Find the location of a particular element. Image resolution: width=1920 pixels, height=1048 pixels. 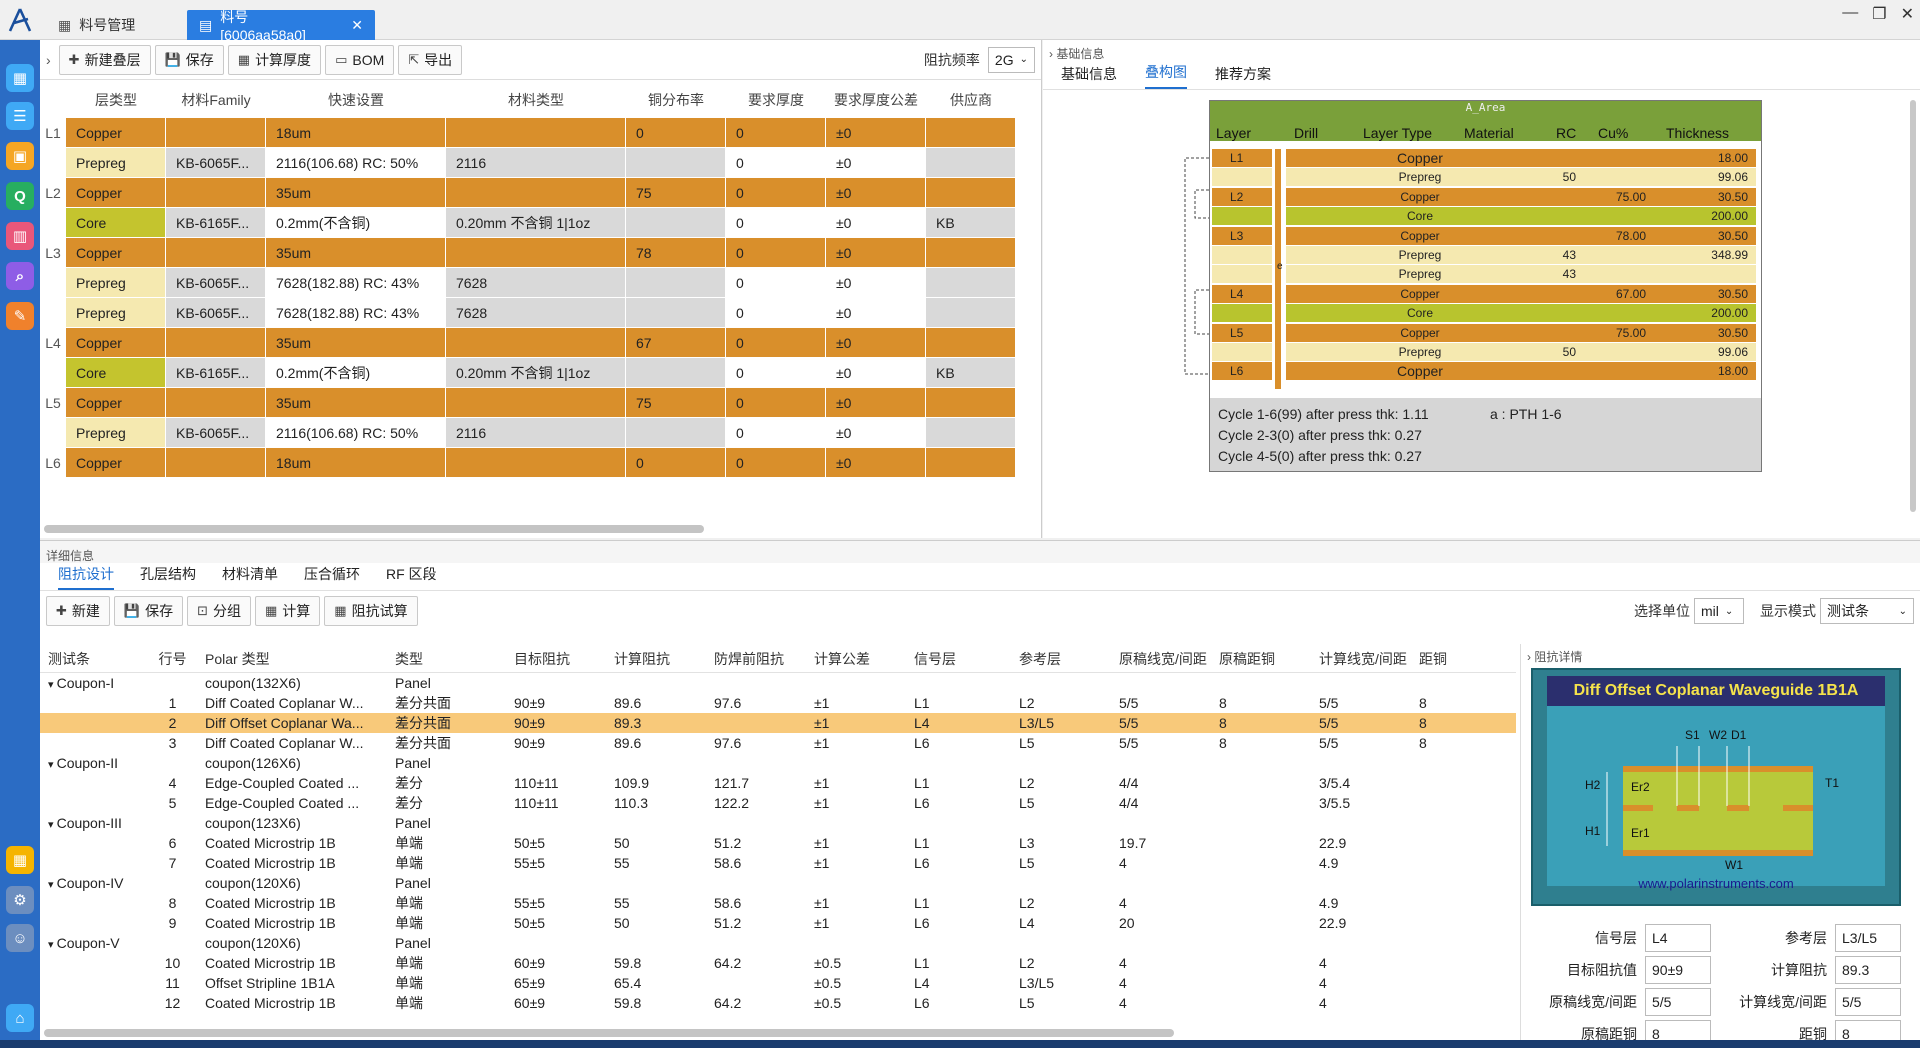

stack-cell: 0.2mm(不含铜) is located at coordinates (356, 223).